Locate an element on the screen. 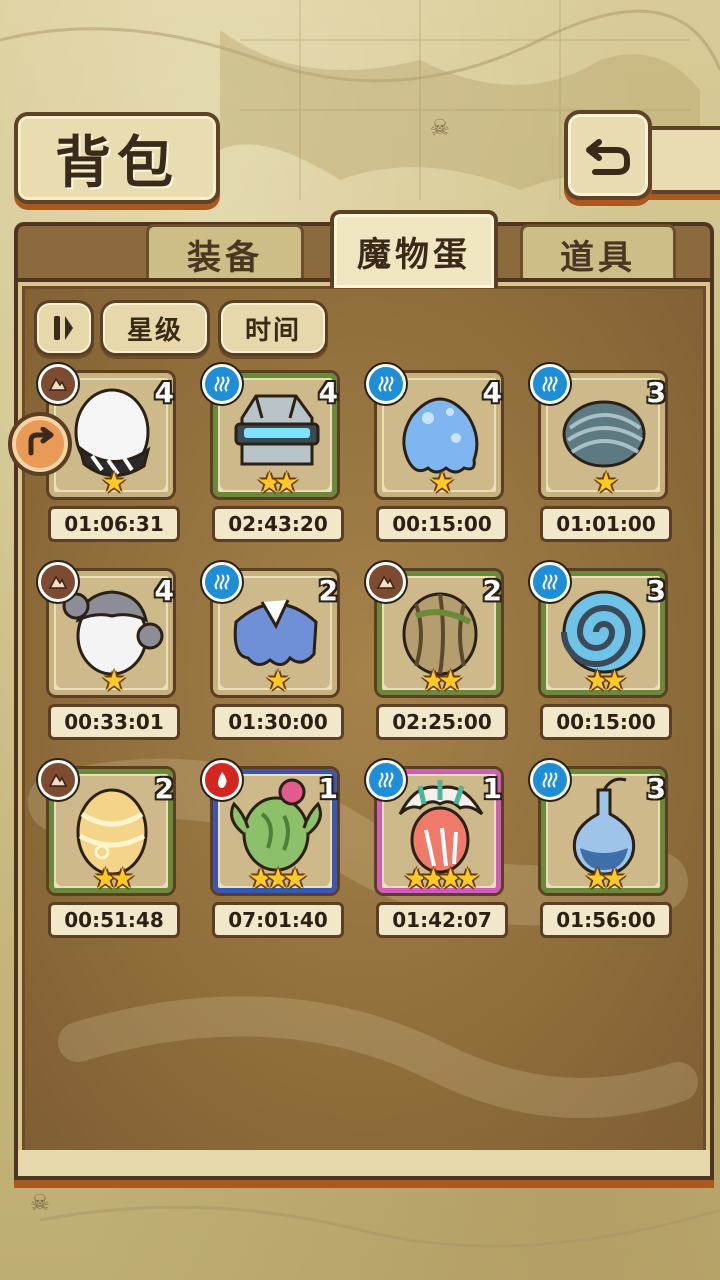 The width and height of the screenshot is (720, 1280). tab-monster-eggs-label: 魔物蛋 is located at coordinates (414, 254).